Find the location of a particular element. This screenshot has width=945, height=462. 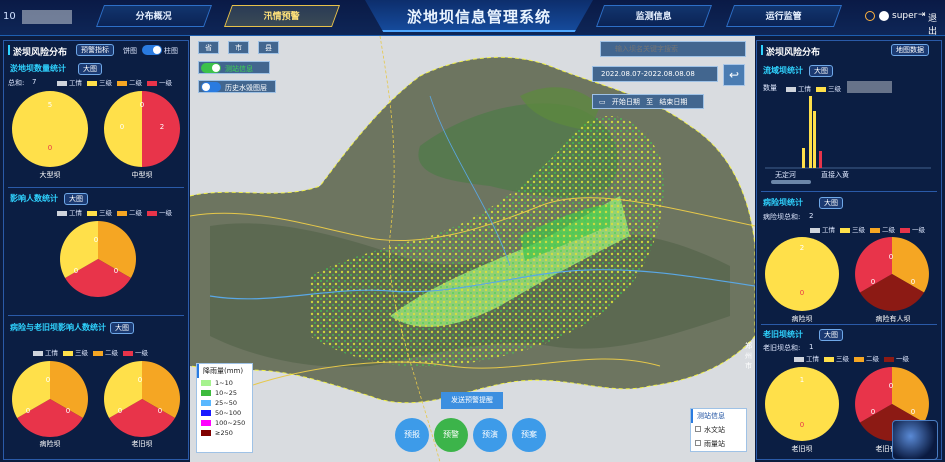

map-data-button: 地图数据 is located at coordinates (910, 50).